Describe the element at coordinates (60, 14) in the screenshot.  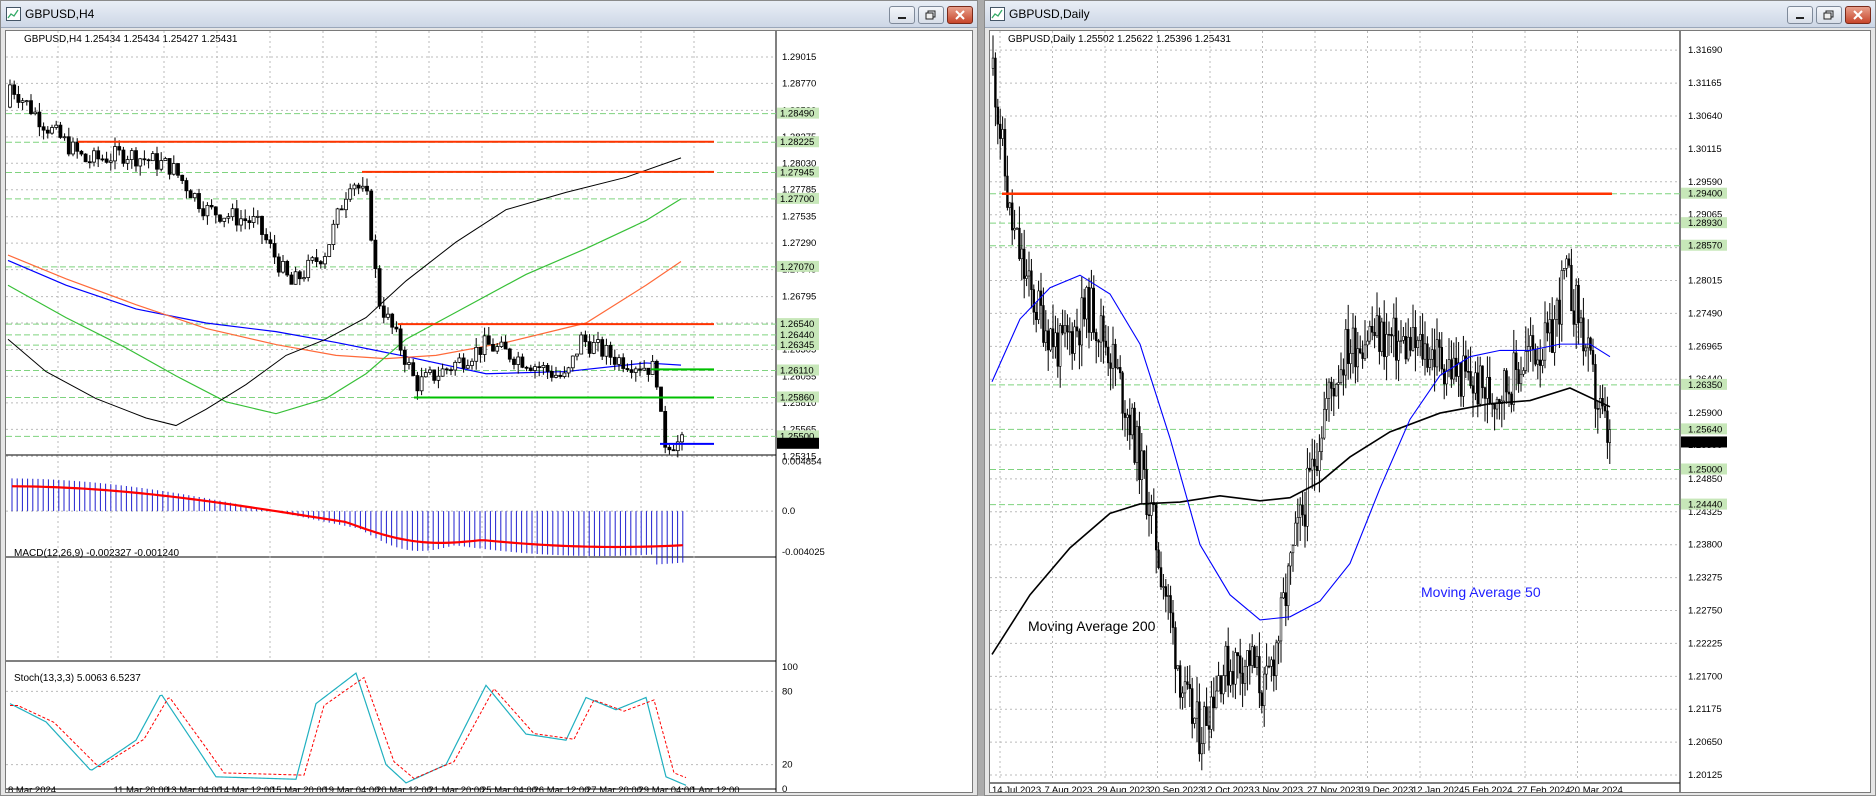
I see `window-title: GBPUSD,H4` at that location.